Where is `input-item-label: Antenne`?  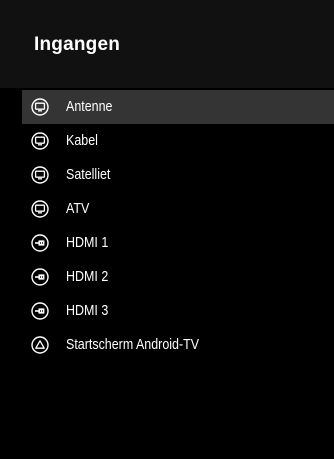 input-item-label: Antenne is located at coordinates (89, 107).